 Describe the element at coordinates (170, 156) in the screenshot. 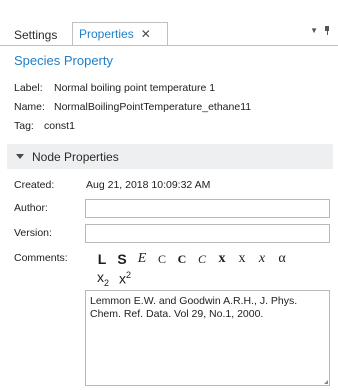

I see `node-properties-header: Node Properties` at that location.